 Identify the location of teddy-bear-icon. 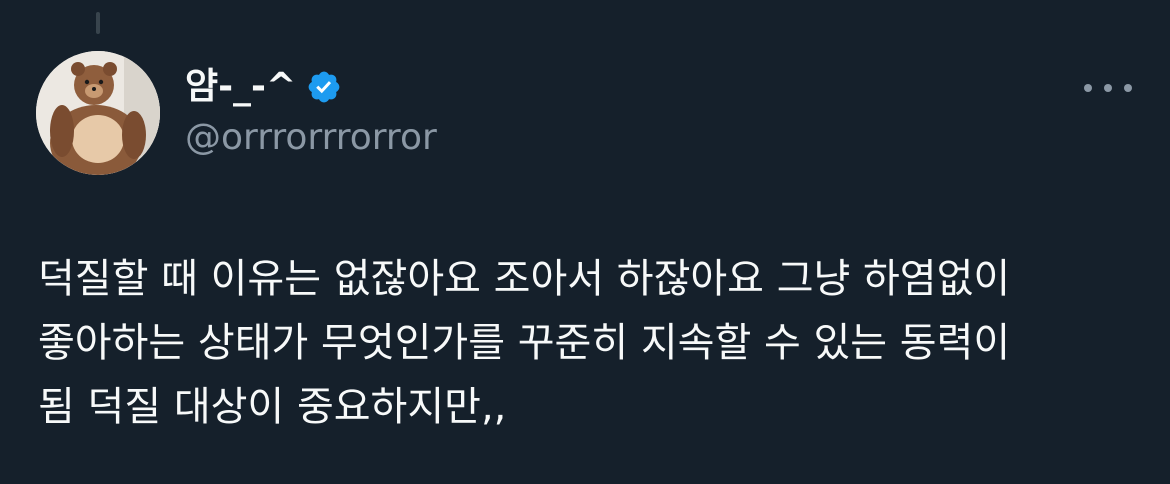
(98, 113).